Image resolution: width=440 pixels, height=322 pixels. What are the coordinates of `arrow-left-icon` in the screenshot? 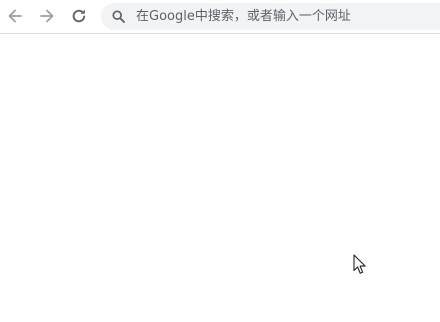 It's located at (15, 16).